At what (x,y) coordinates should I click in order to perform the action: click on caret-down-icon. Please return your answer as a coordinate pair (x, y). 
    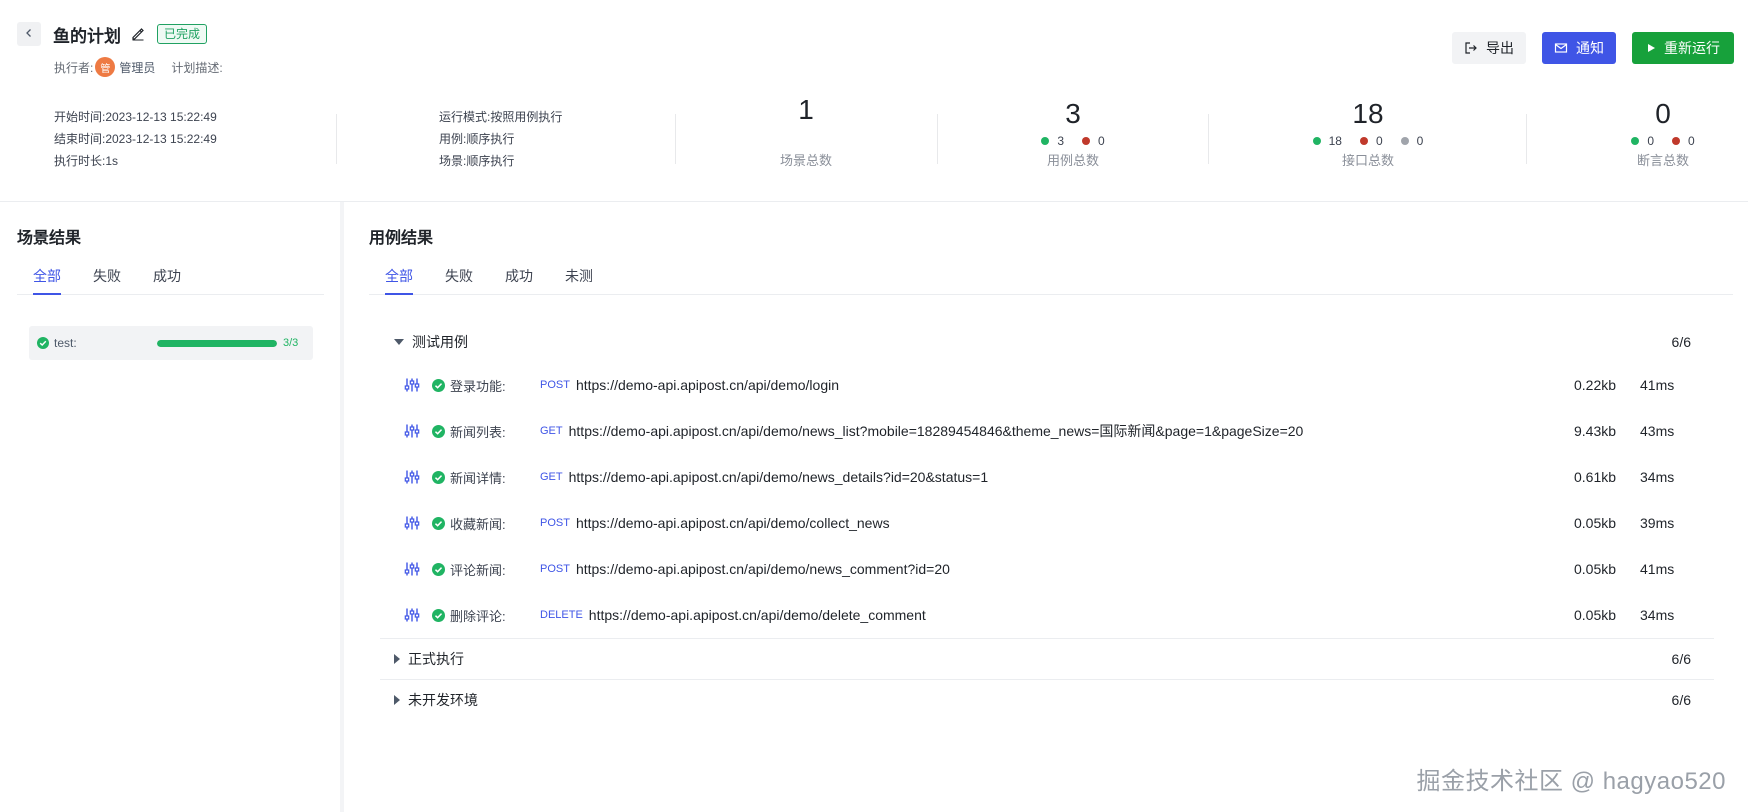
    Looking at the image, I should click on (399, 342).